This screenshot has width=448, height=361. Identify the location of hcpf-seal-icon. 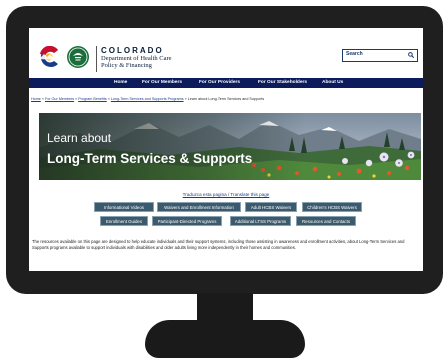
(78, 57).